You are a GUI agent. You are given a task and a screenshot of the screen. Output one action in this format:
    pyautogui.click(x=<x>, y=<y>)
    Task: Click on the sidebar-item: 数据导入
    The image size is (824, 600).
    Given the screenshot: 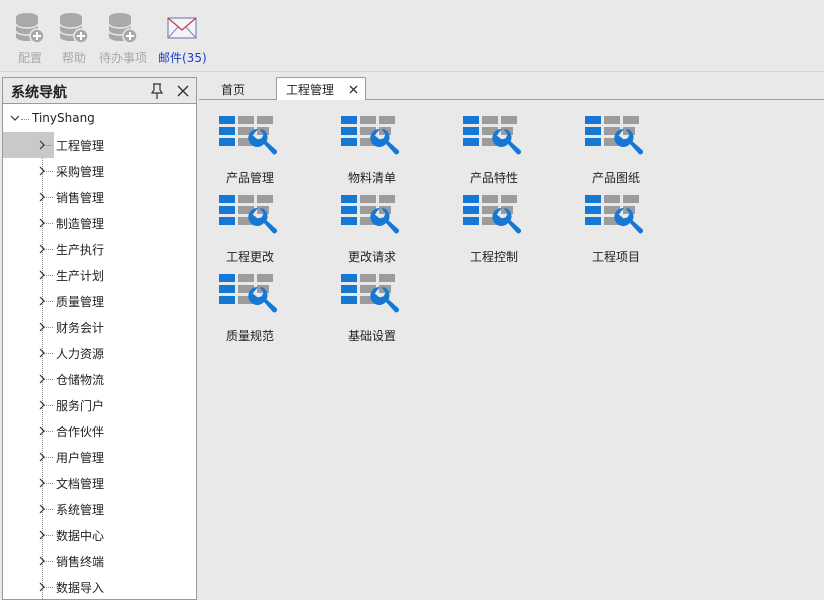 What is the action you would take?
    pyautogui.click(x=99, y=586)
    